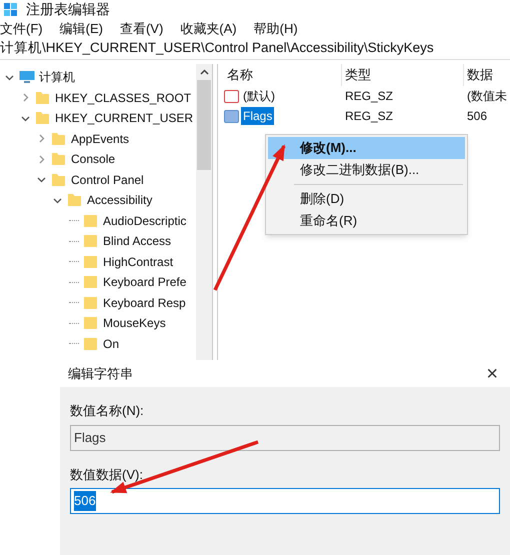  Describe the element at coordinates (240, 75) in the screenshot. I see `column-header: 名称` at that location.